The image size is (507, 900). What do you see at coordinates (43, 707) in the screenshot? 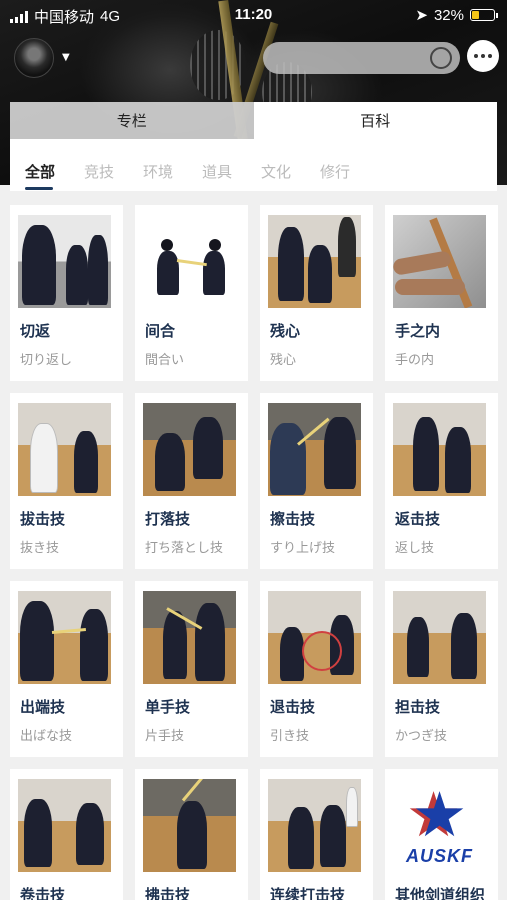
I see `card-title: 出端技` at bounding box center [43, 707].